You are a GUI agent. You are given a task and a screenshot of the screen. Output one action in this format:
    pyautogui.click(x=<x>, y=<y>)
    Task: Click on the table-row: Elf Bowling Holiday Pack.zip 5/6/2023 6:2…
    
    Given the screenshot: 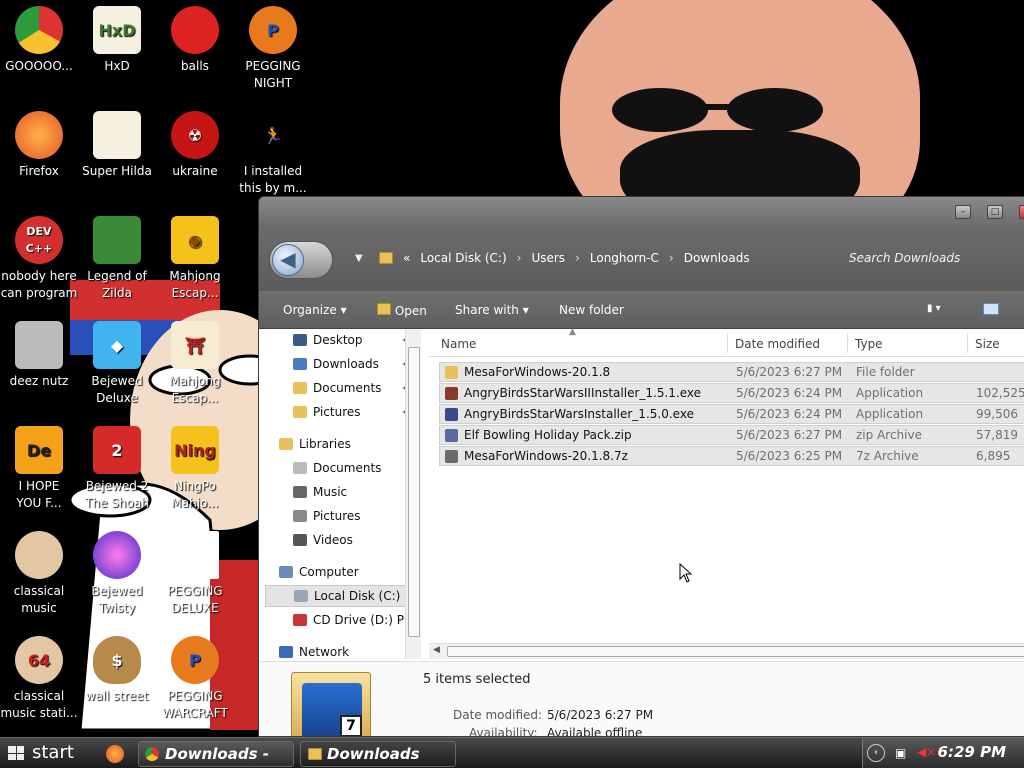 What is the action you would take?
    pyautogui.click(x=731, y=435)
    